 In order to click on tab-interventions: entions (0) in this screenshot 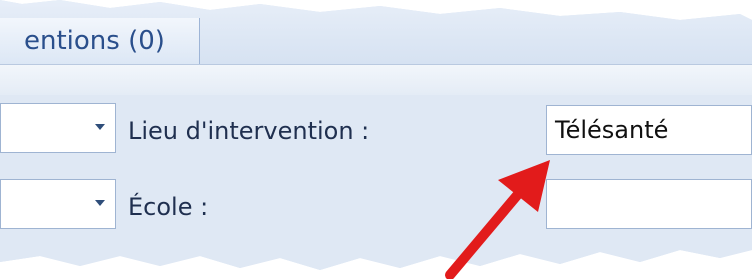, I will do `click(100, 41)`.